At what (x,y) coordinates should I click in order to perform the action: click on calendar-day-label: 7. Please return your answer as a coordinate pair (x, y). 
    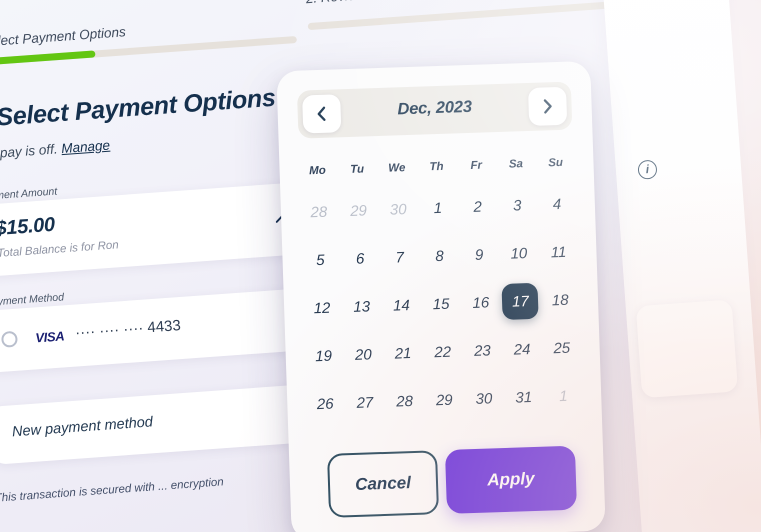
    Looking at the image, I should click on (400, 257).